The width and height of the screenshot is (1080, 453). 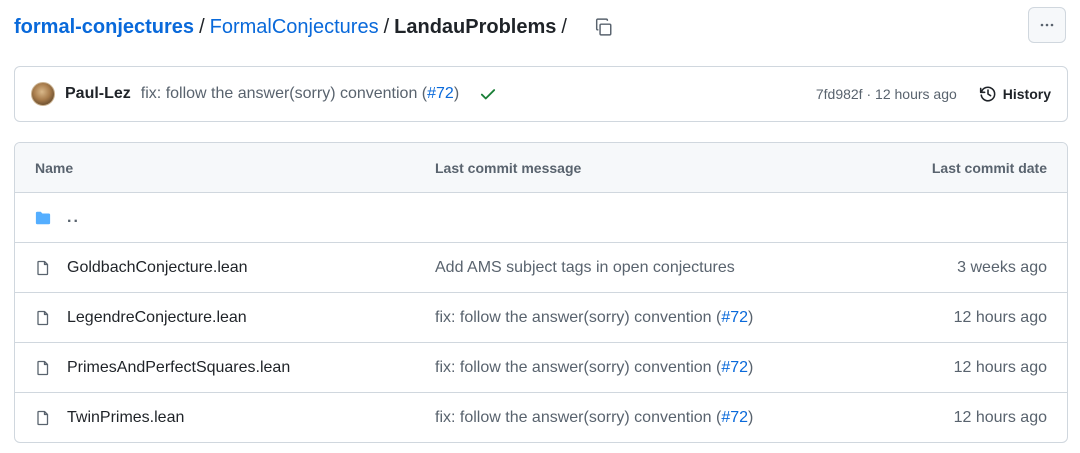 I want to click on header-last-commit-date: Last commit date, so click(x=989, y=167).